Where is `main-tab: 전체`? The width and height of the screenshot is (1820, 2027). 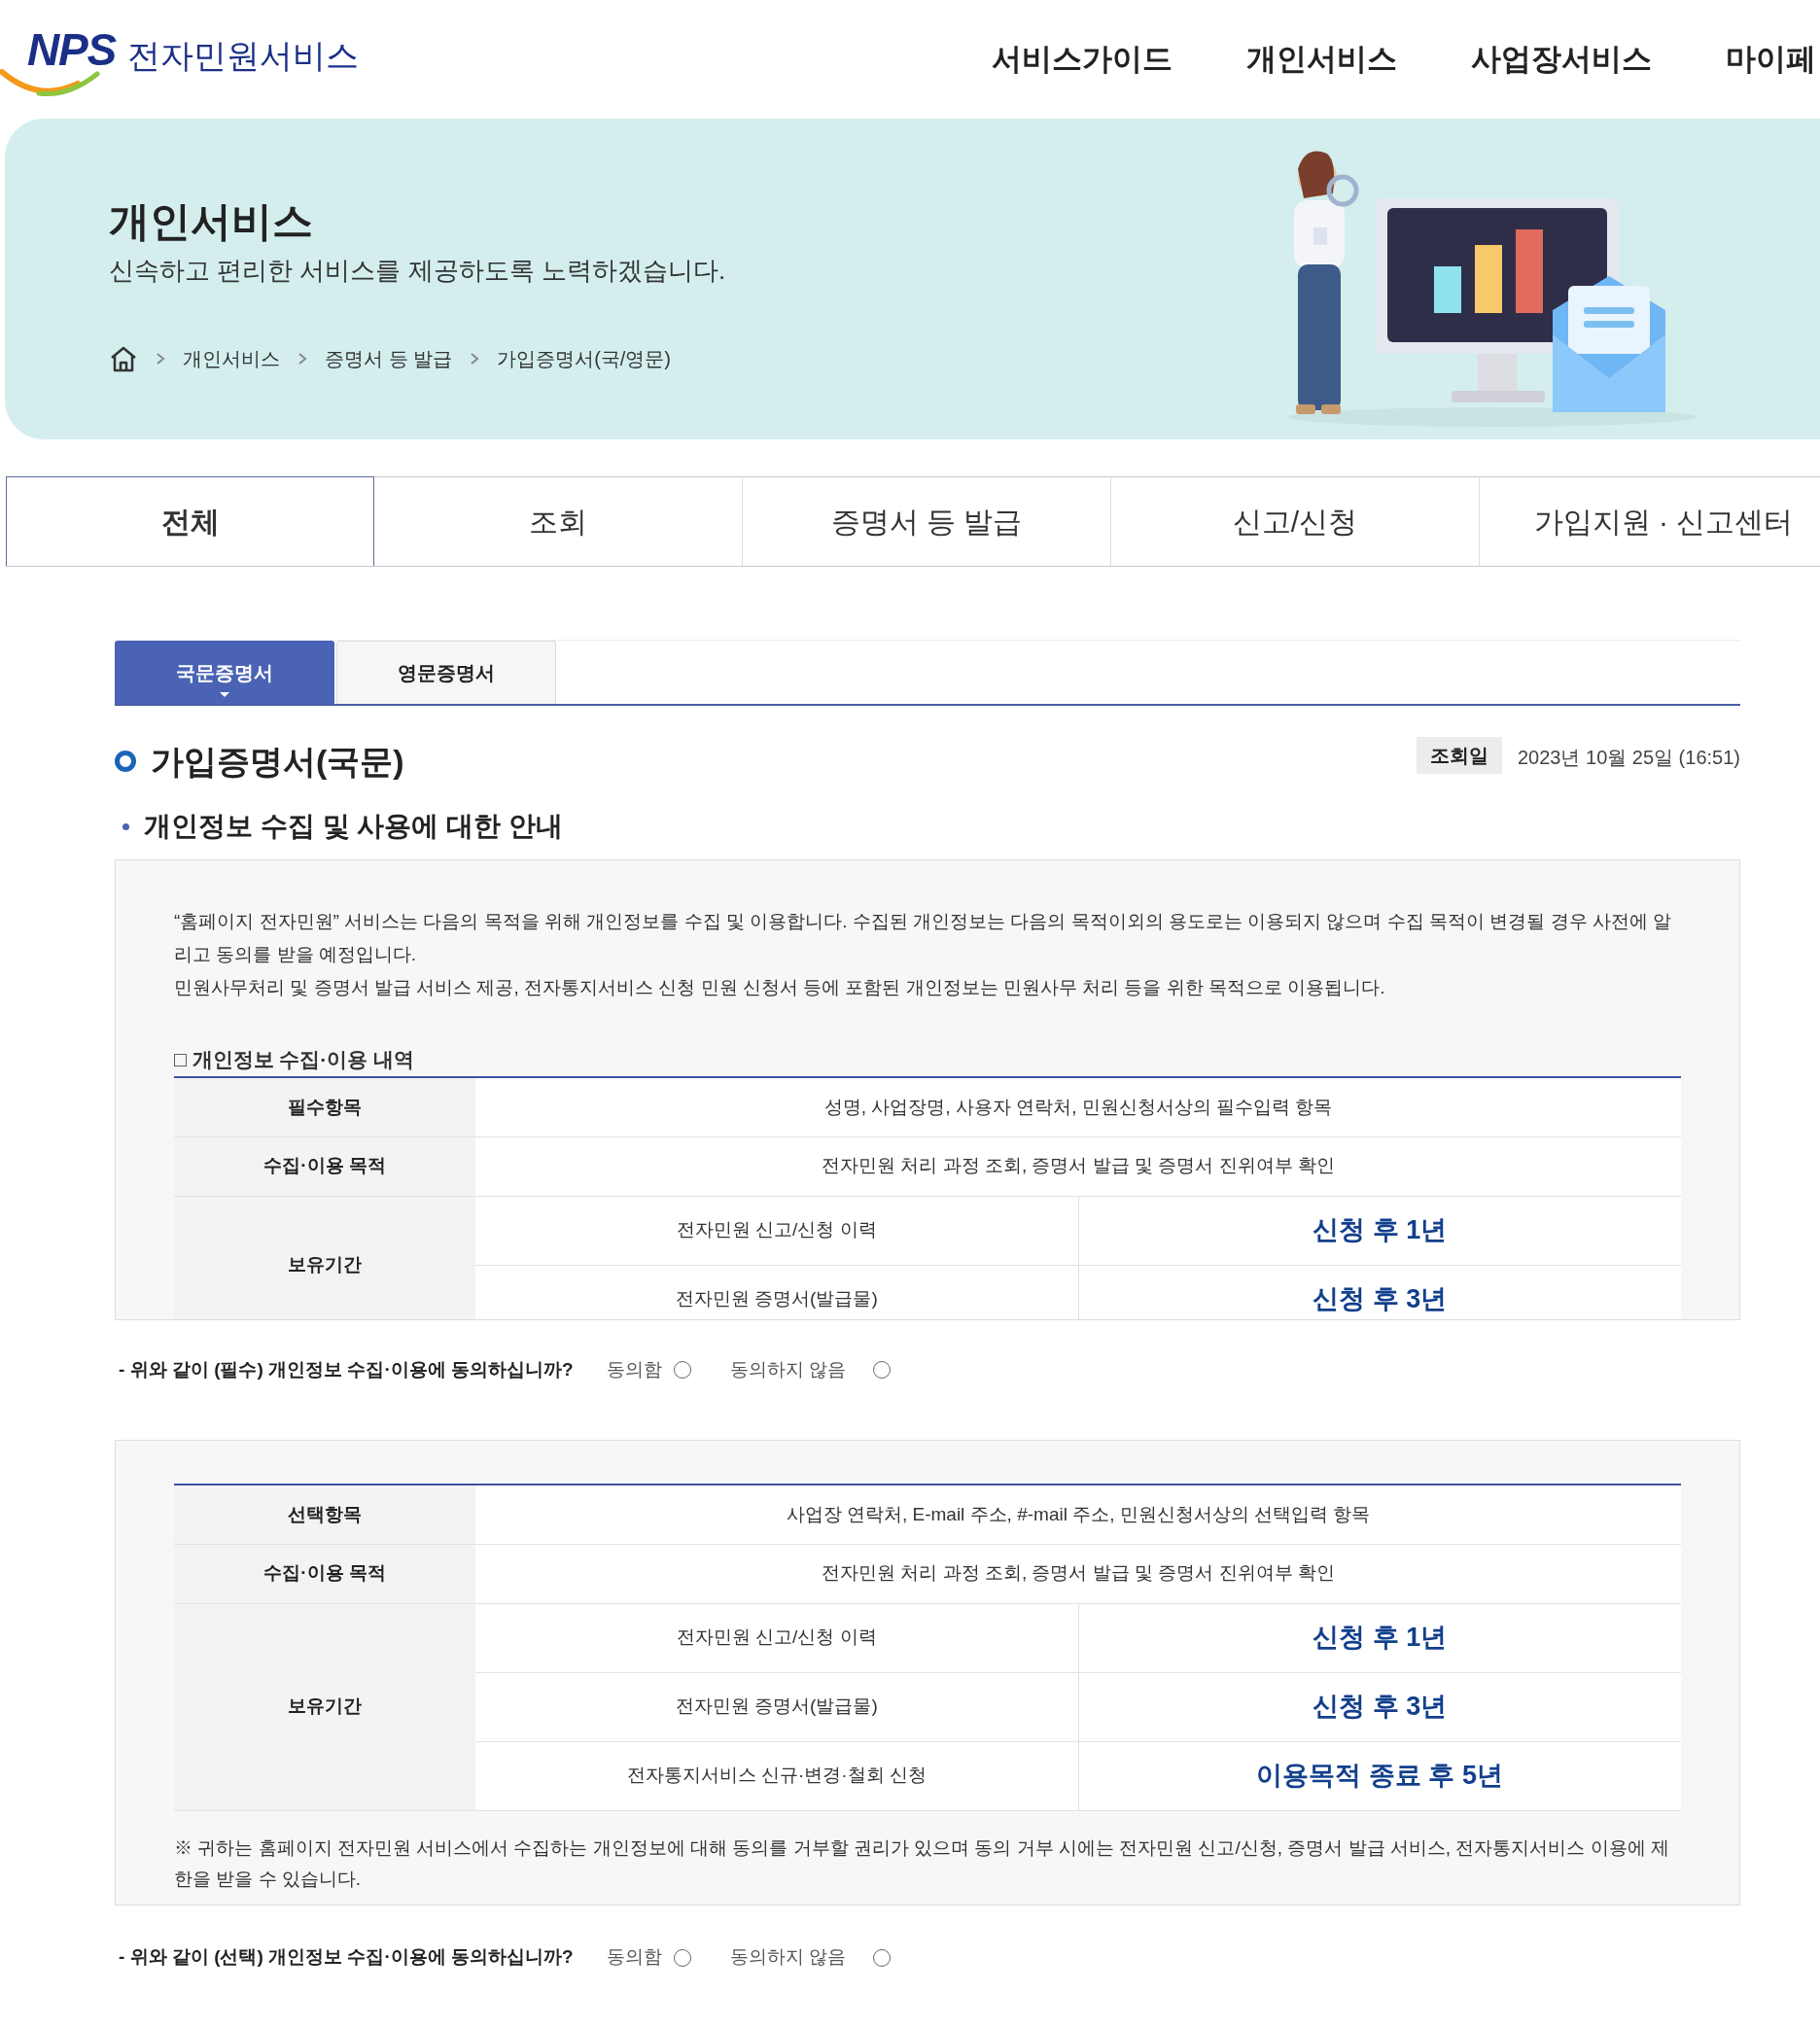
main-tab: 전체 is located at coordinates (190, 521).